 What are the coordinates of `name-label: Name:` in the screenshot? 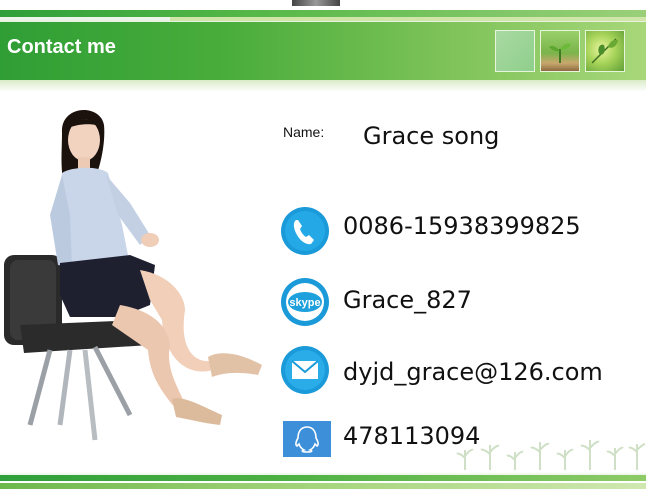 It's located at (304, 132).